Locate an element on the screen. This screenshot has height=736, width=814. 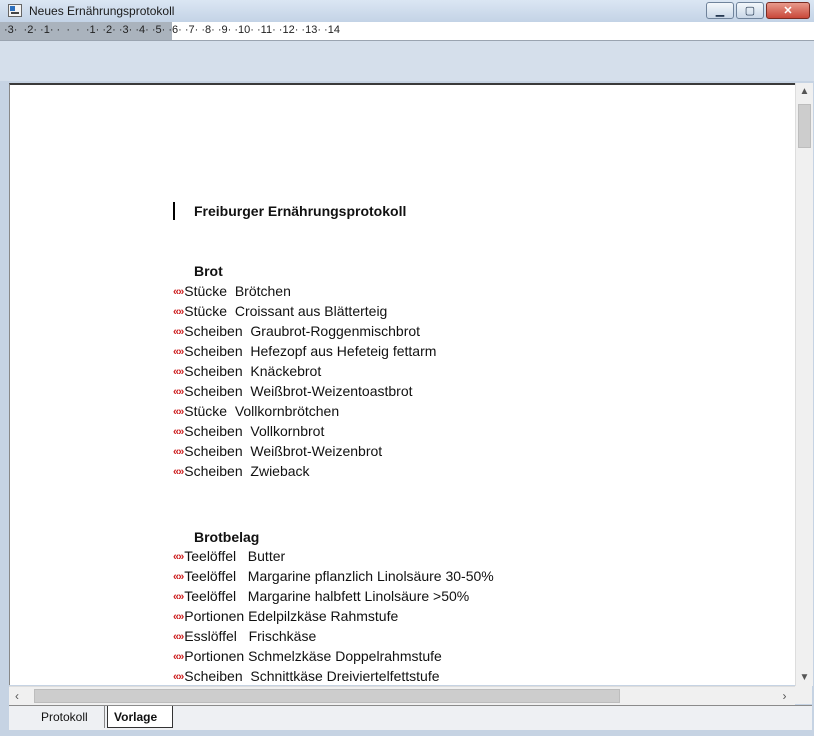
list-item: «»Stücke Brötchen is located at coordinates (232, 292).